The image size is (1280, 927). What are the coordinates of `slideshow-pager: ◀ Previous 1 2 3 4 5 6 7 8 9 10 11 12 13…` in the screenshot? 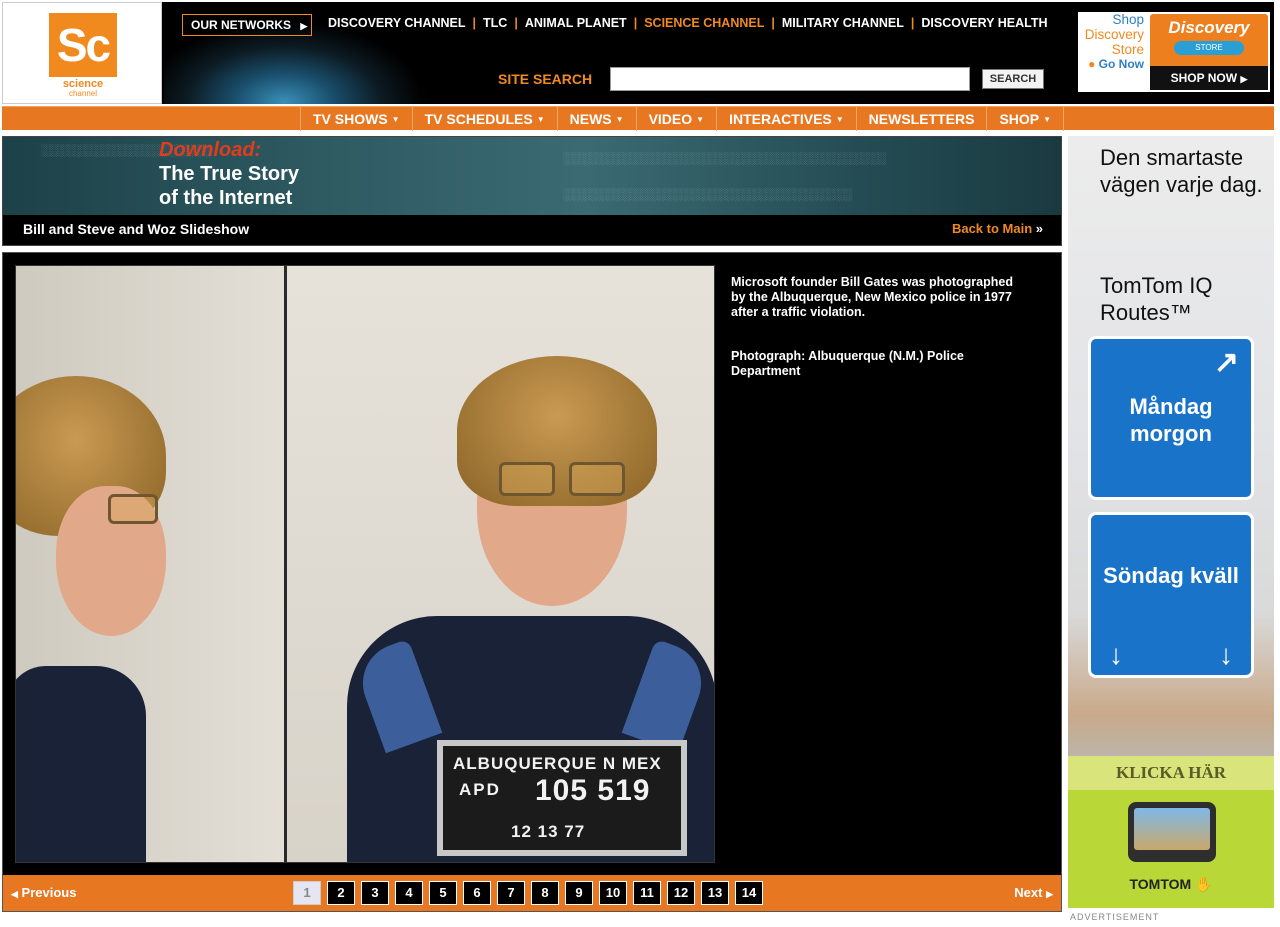 It's located at (532, 893).